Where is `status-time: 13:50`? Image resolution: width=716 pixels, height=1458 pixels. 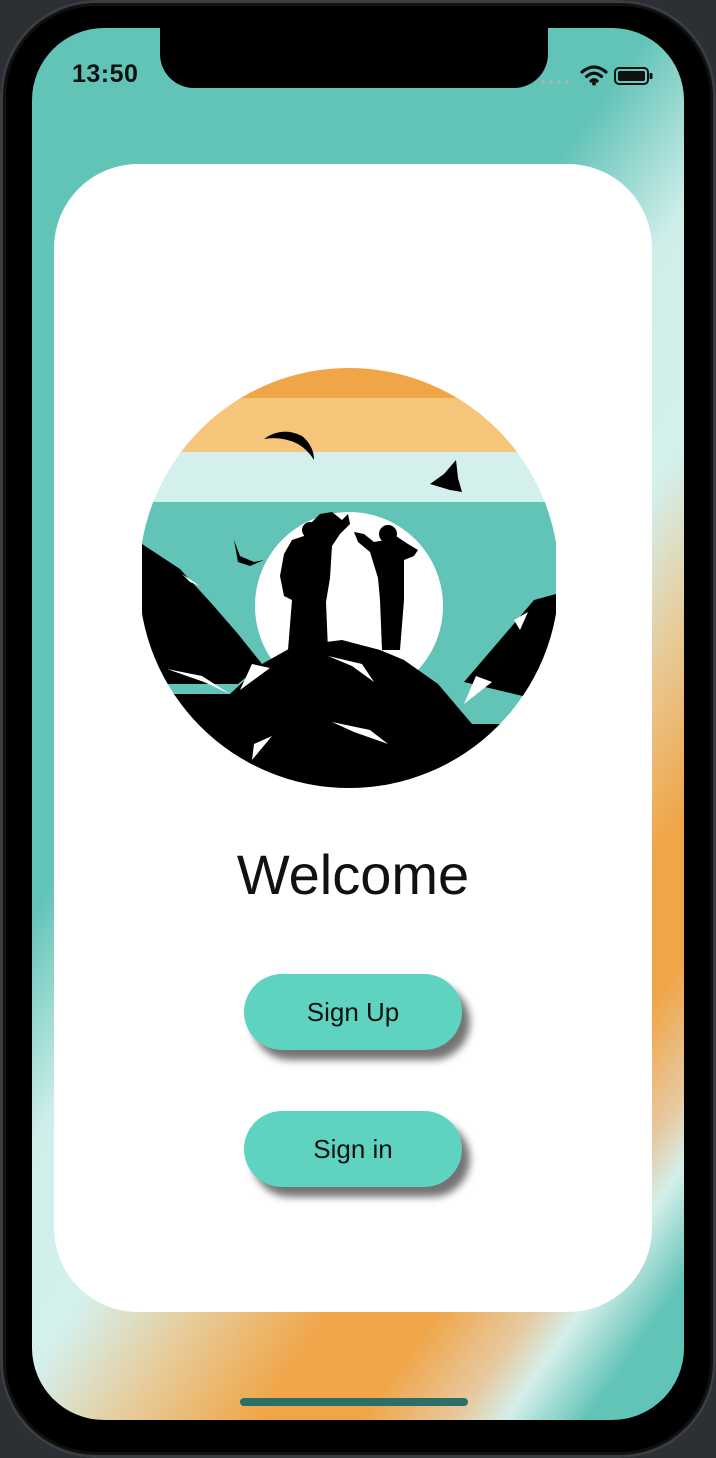 status-time: 13:50 is located at coordinates (105, 74).